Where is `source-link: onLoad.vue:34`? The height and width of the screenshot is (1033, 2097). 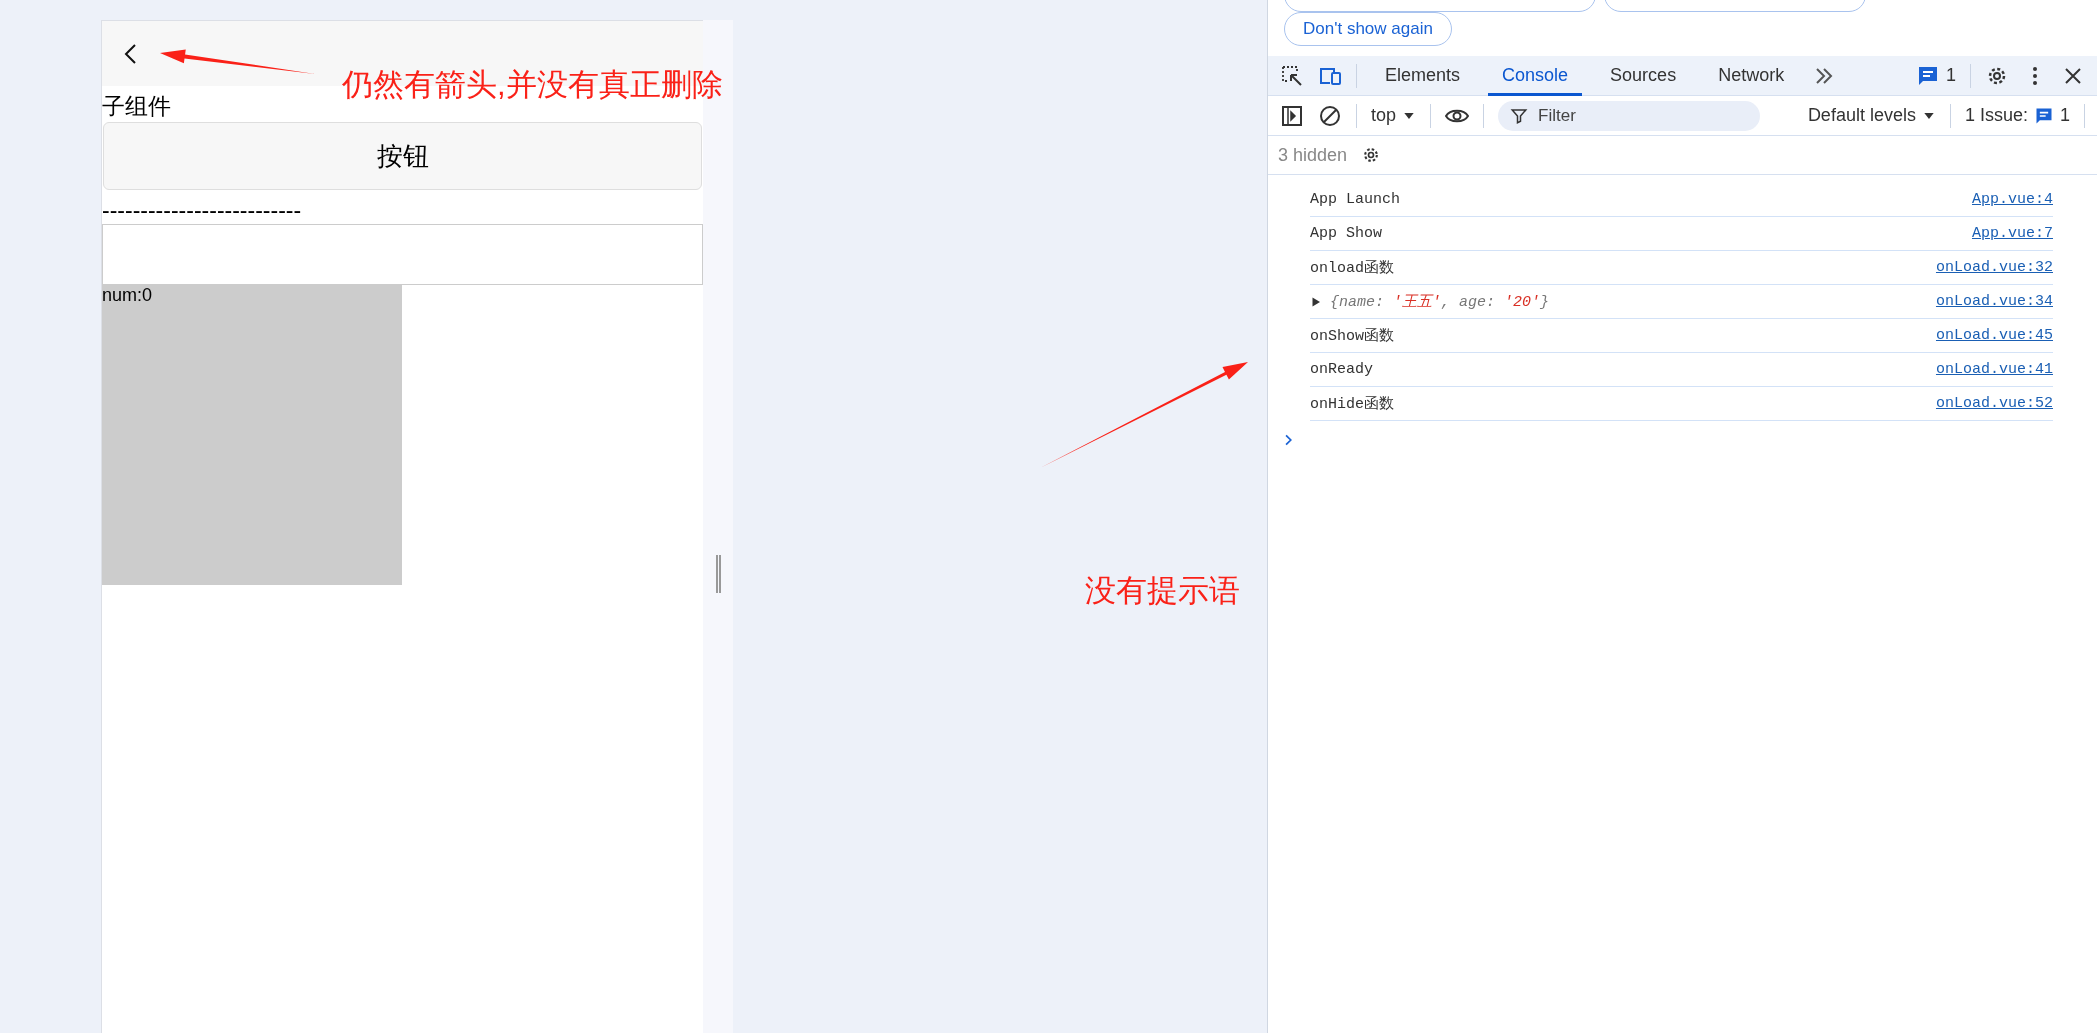 source-link: onLoad.vue:34 is located at coordinates (1994, 301).